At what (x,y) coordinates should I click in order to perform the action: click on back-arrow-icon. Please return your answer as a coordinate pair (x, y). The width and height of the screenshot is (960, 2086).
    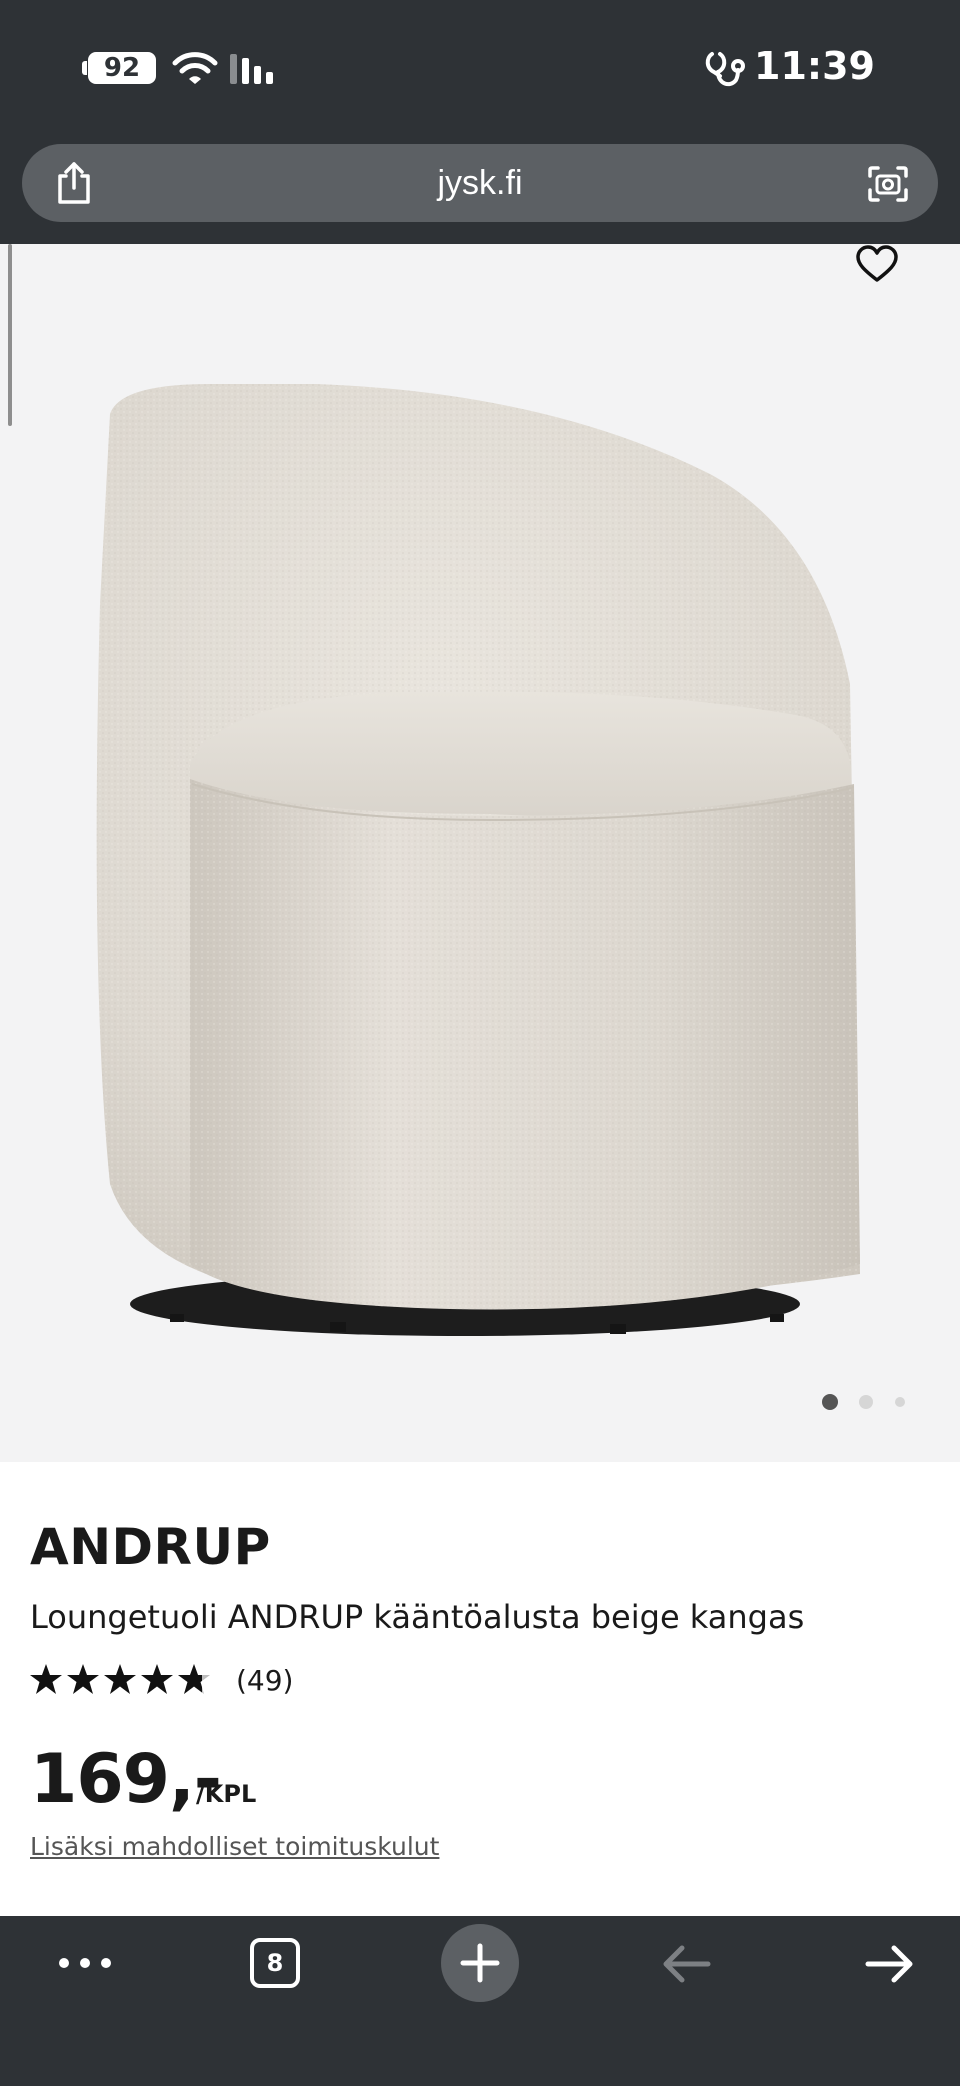
    Looking at the image, I should click on (686, 1964).